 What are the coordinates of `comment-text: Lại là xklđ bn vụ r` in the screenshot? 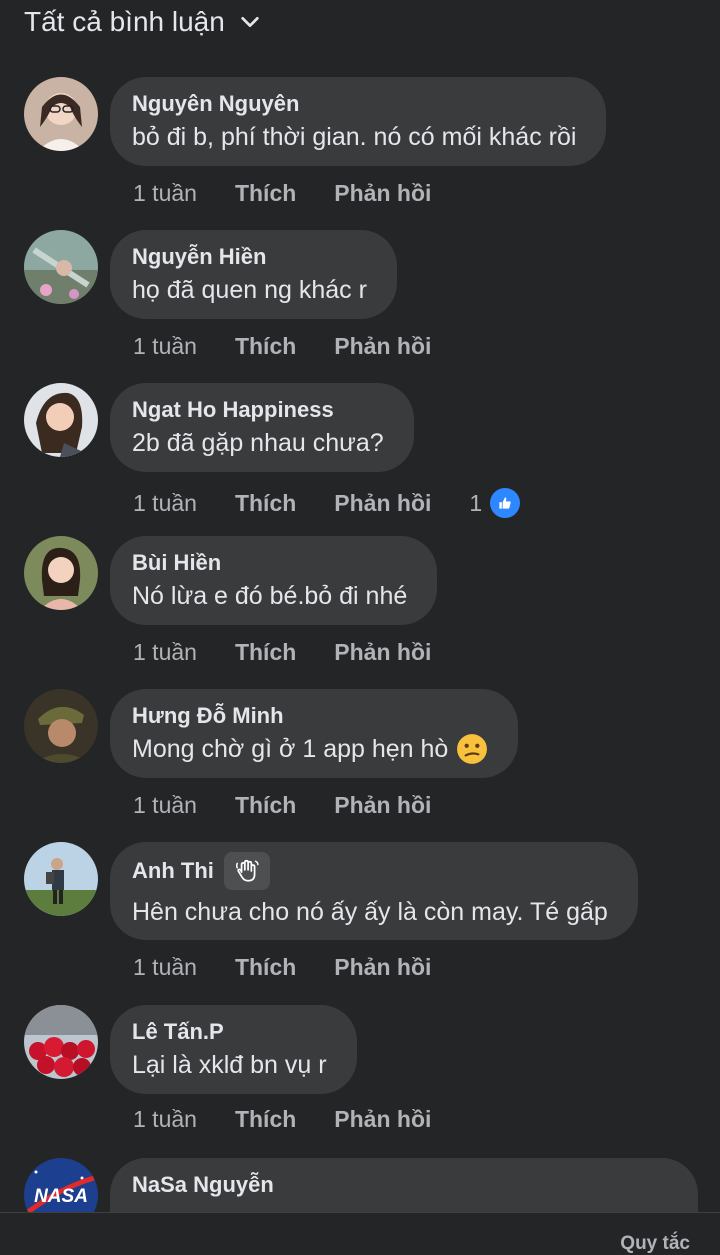 It's located at (229, 1065).